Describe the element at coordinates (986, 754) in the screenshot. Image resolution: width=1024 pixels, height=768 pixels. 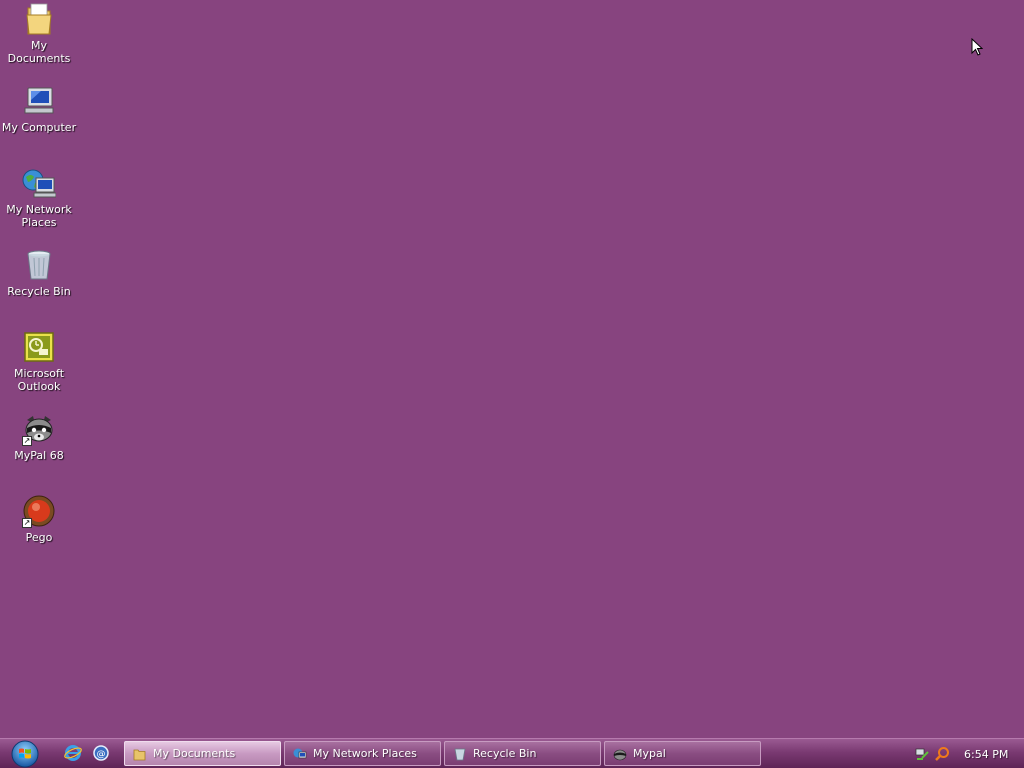
I see `clock: 6:54 PM` at that location.